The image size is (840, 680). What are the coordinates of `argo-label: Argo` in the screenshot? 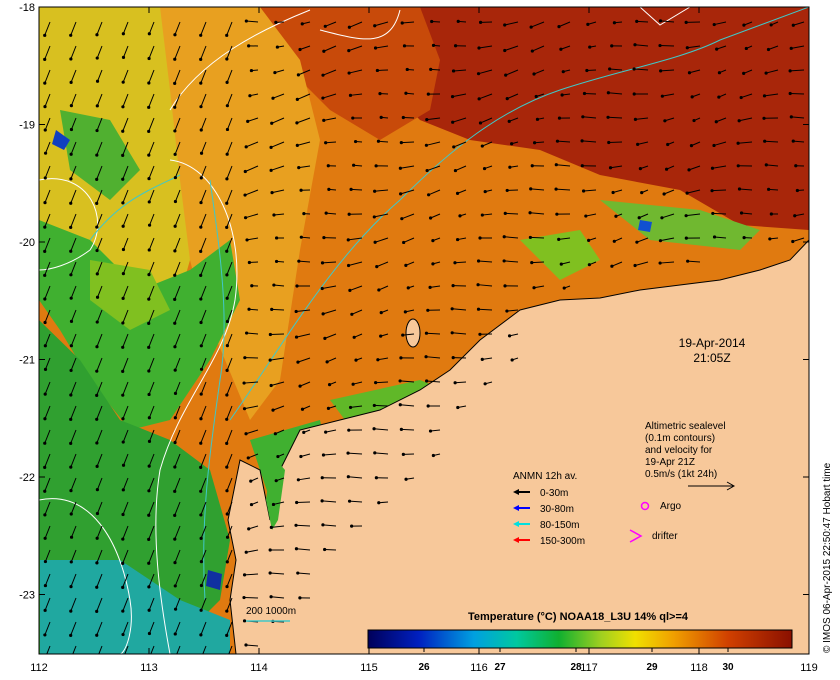 It's located at (671, 506).